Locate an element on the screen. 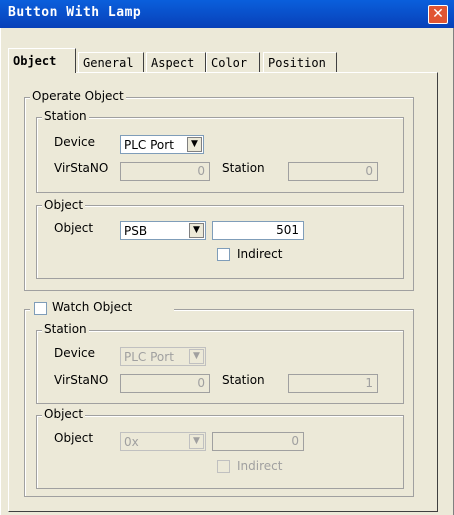 The height and width of the screenshot is (515, 454). tab-color: Color is located at coordinates (233, 62).